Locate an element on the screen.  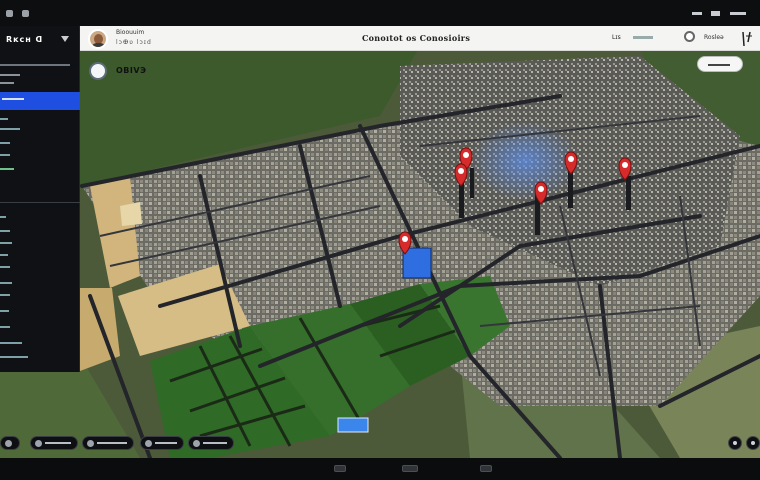
page-title: Conoıtot os Conosioirs is located at coordinates (416, 38).